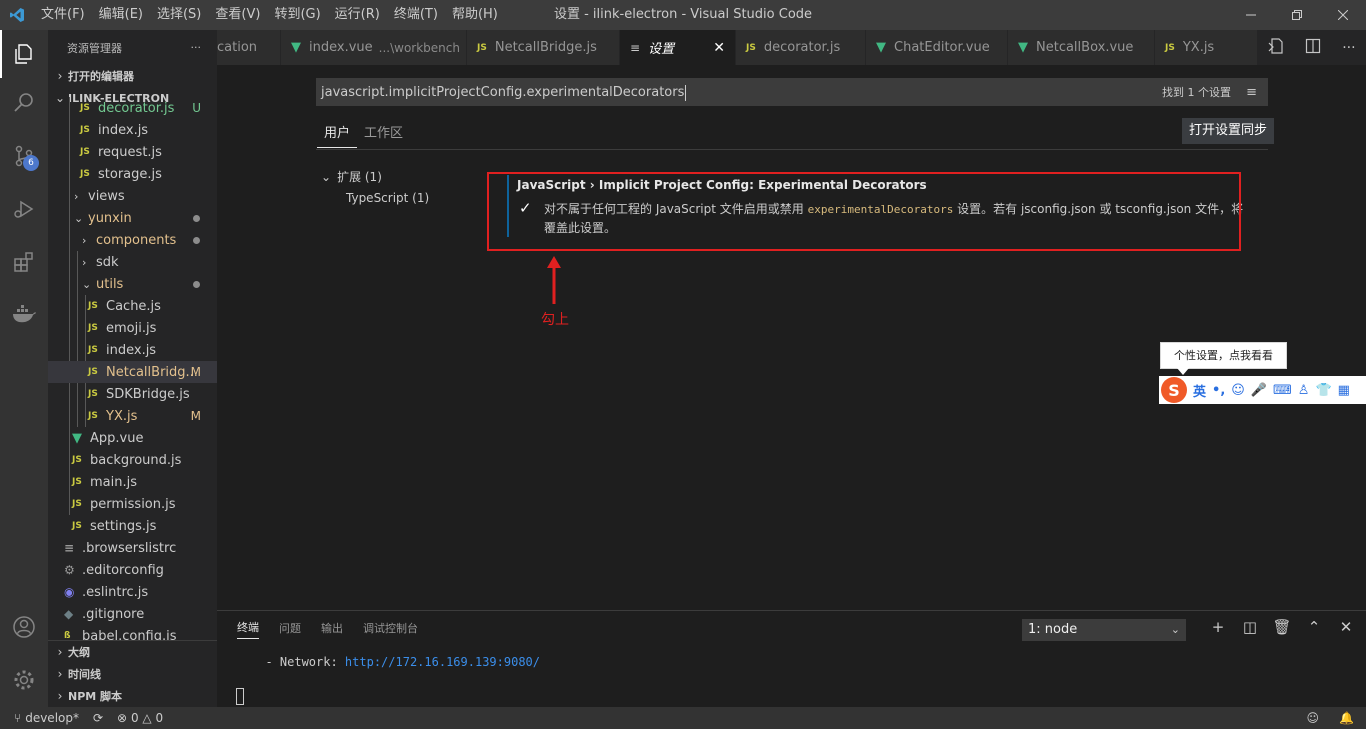 The image size is (1366, 729). Describe the element at coordinates (801, 47) in the screenshot. I see `tab-decorator: JS decorator.js` at that location.